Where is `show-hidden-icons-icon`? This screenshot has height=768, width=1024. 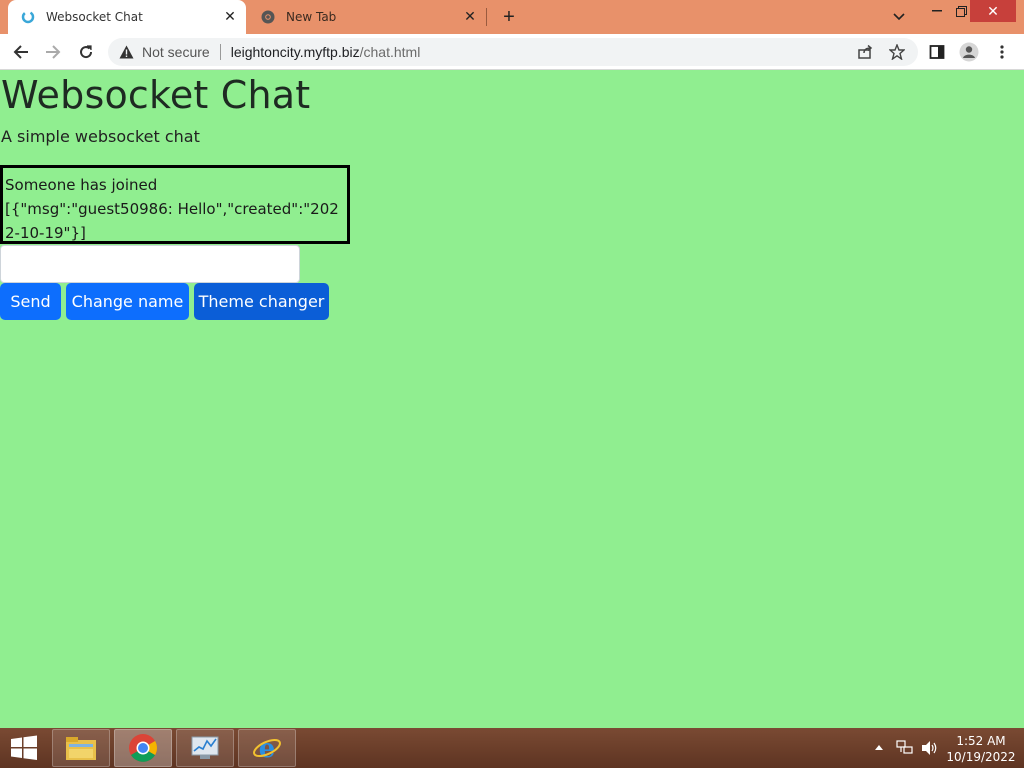
show-hidden-icons-icon is located at coordinates (879, 748).